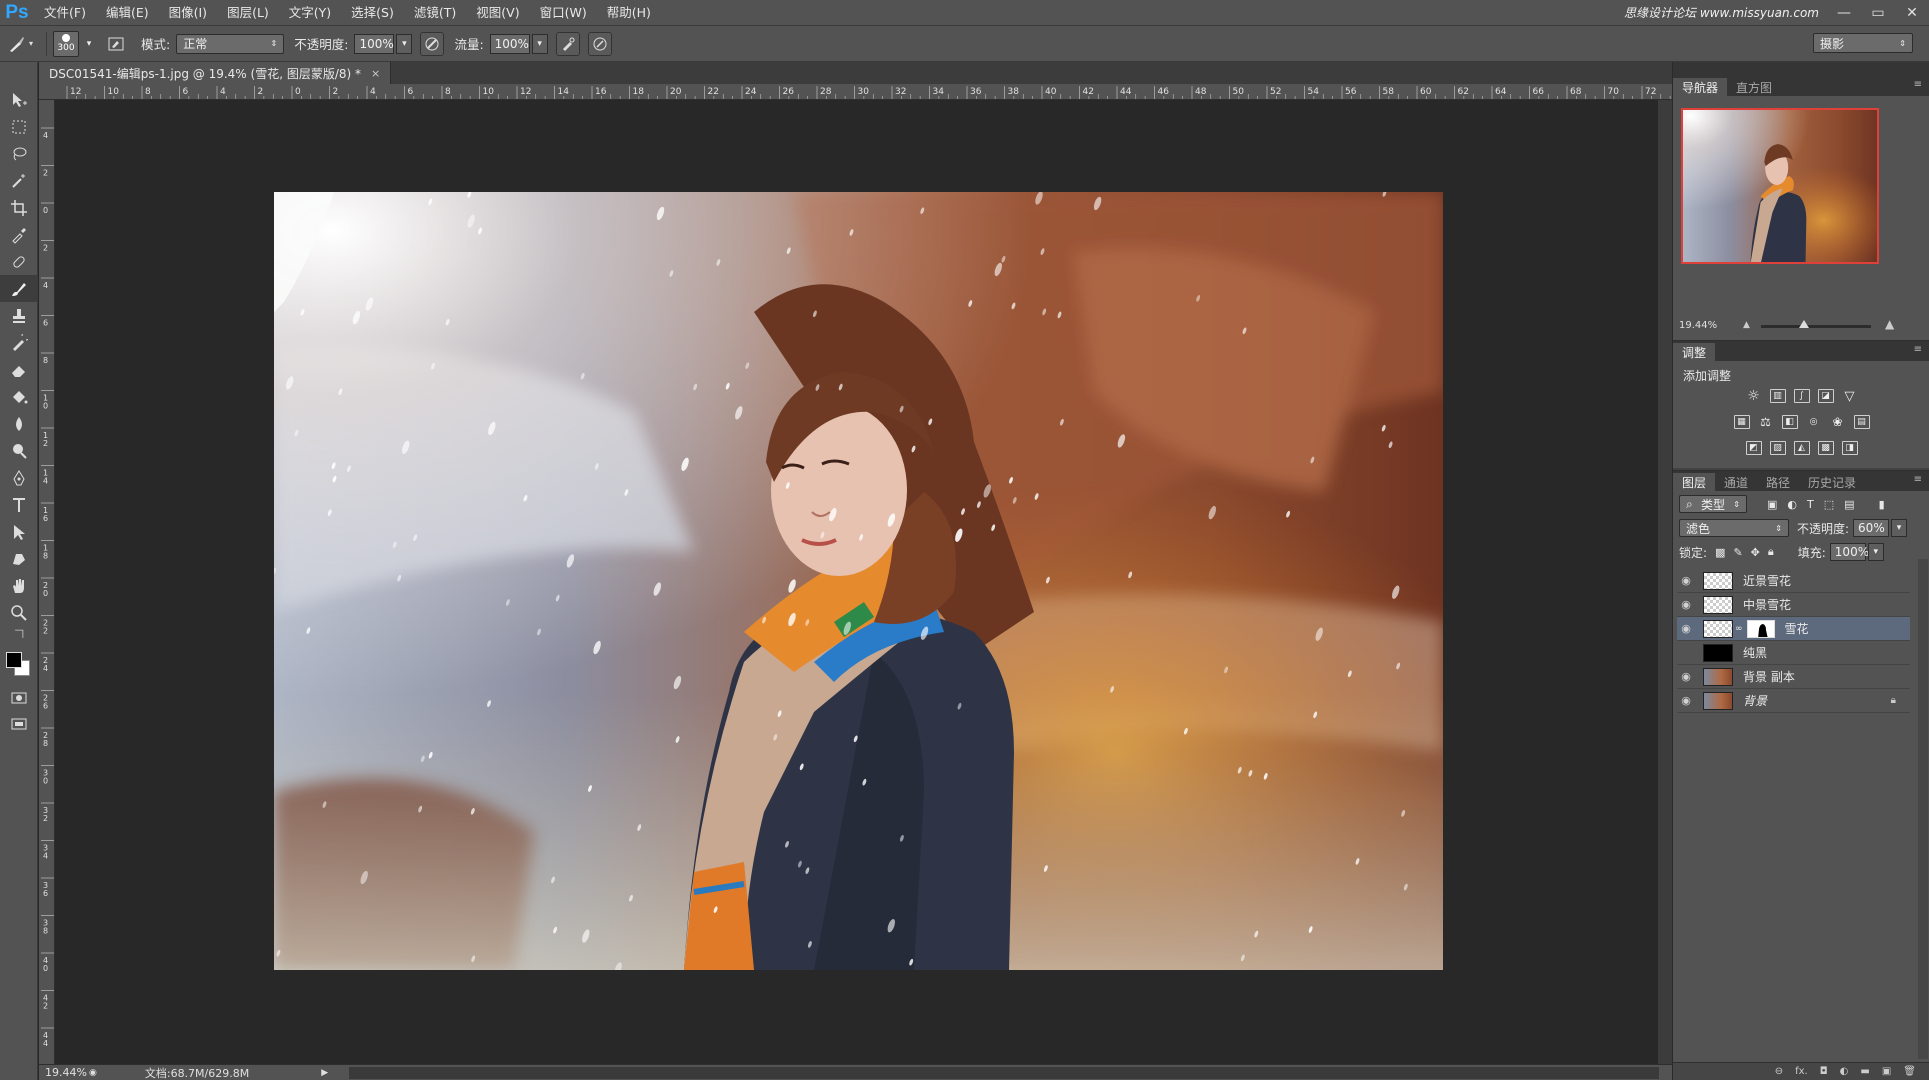  Describe the element at coordinates (1850, 396) in the screenshot. I see `vibrance-icon: ▽` at that location.